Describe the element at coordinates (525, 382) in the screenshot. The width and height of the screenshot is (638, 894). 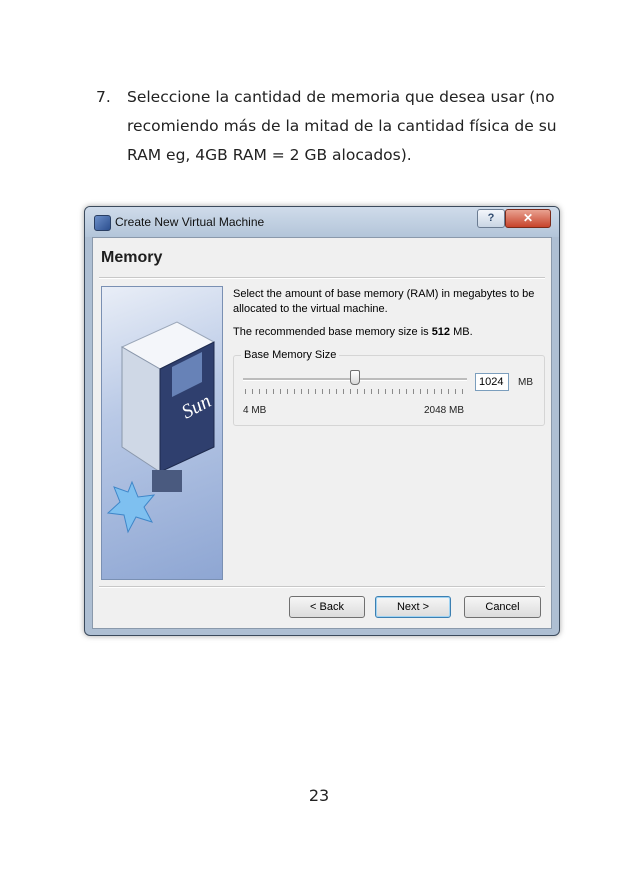
I see `memory-unit-label: MB` at that location.